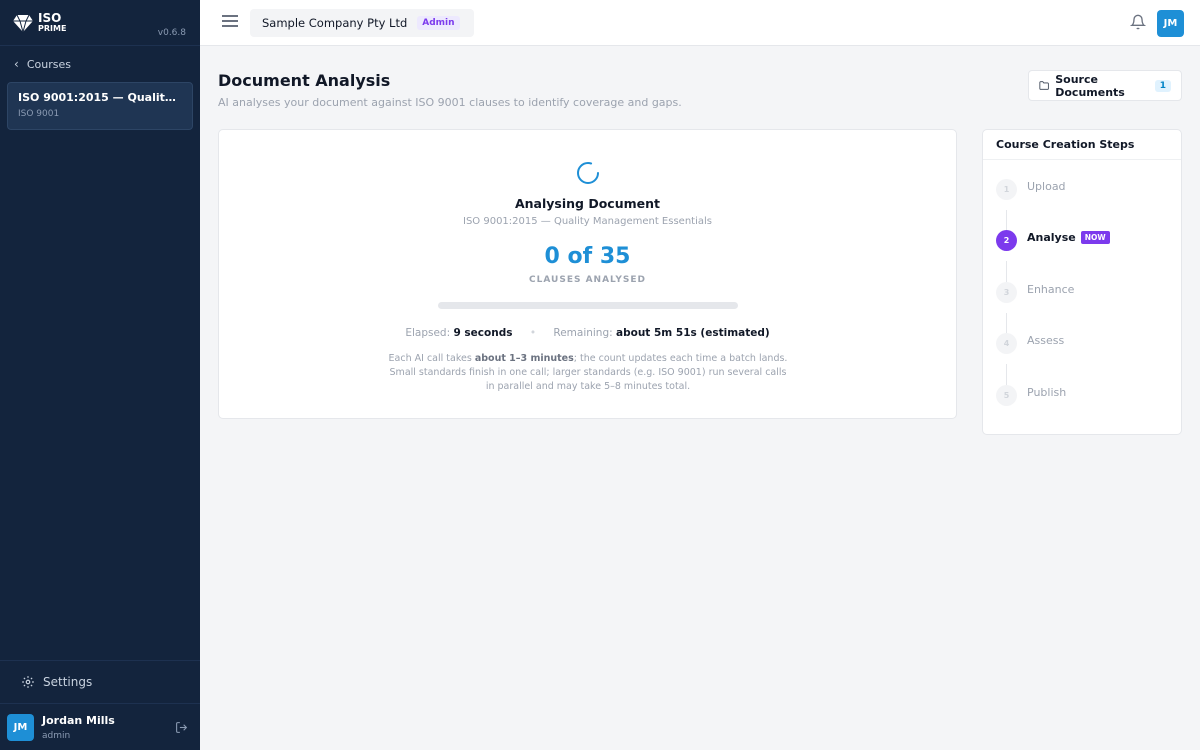  Describe the element at coordinates (230, 22) in the screenshot. I see `menu-icon` at that location.